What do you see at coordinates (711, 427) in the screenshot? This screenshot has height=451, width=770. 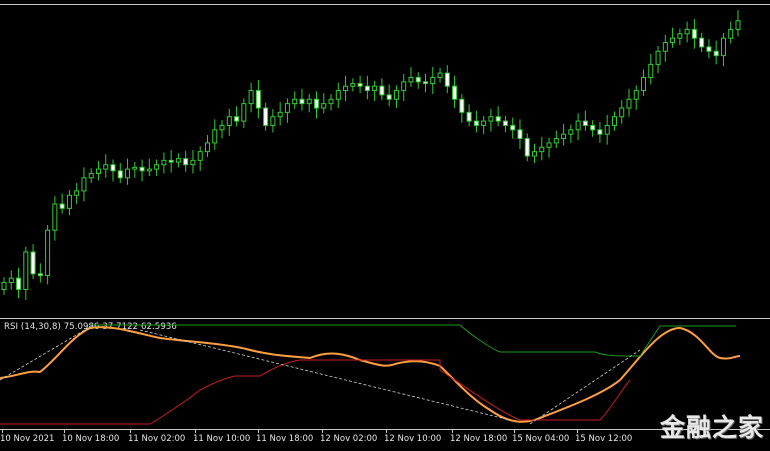 I see `watermark-logo: 金融之家` at bounding box center [711, 427].